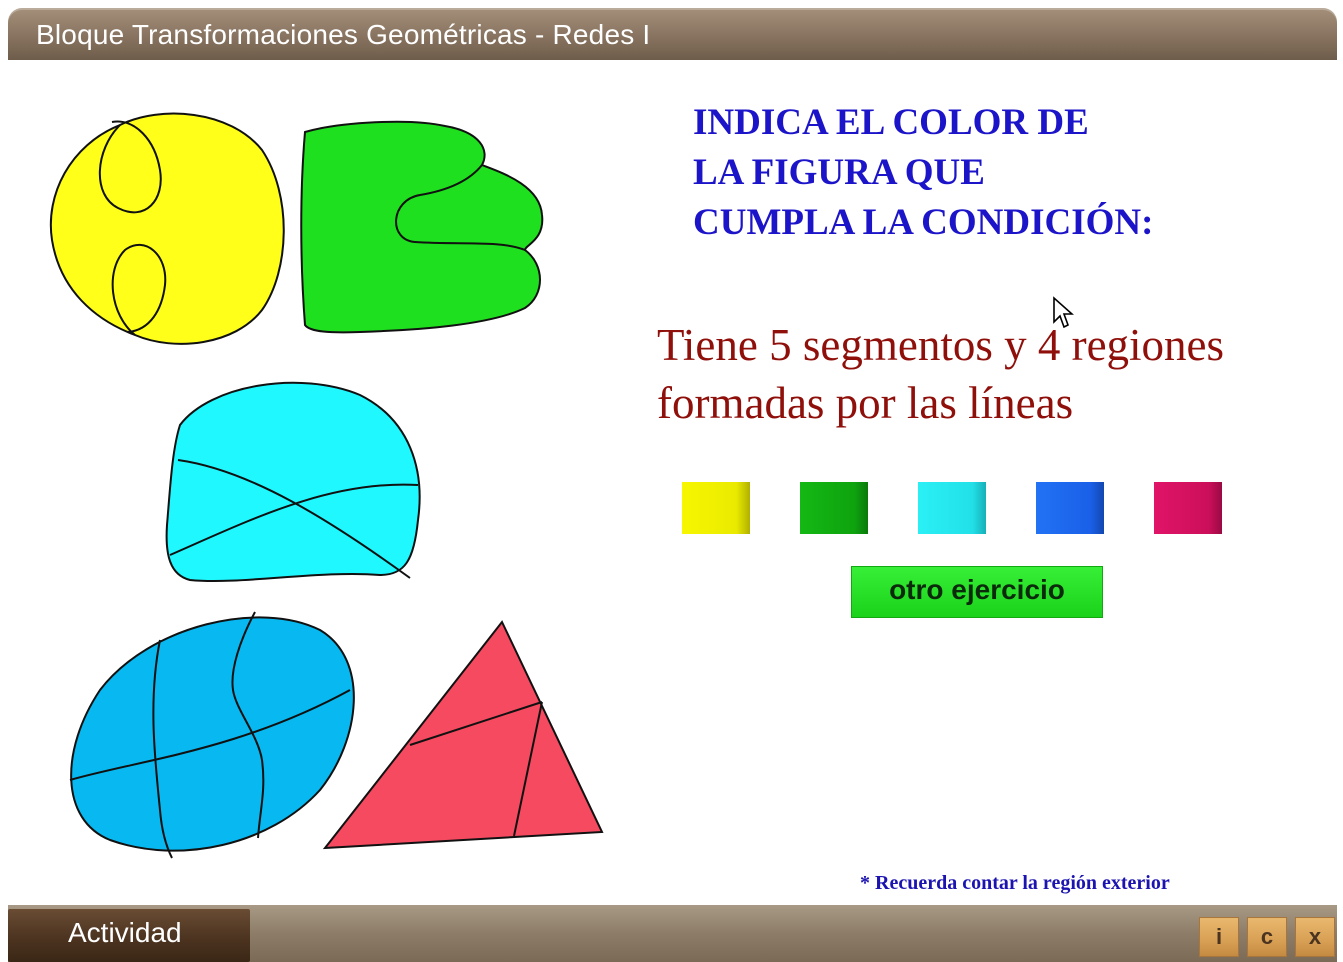 The height and width of the screenshot is (962, 1343). What do you see at coordinates (1188, 508) in the screenshot?
I see `swatch-magenta` at bounding box center [1188, 508].